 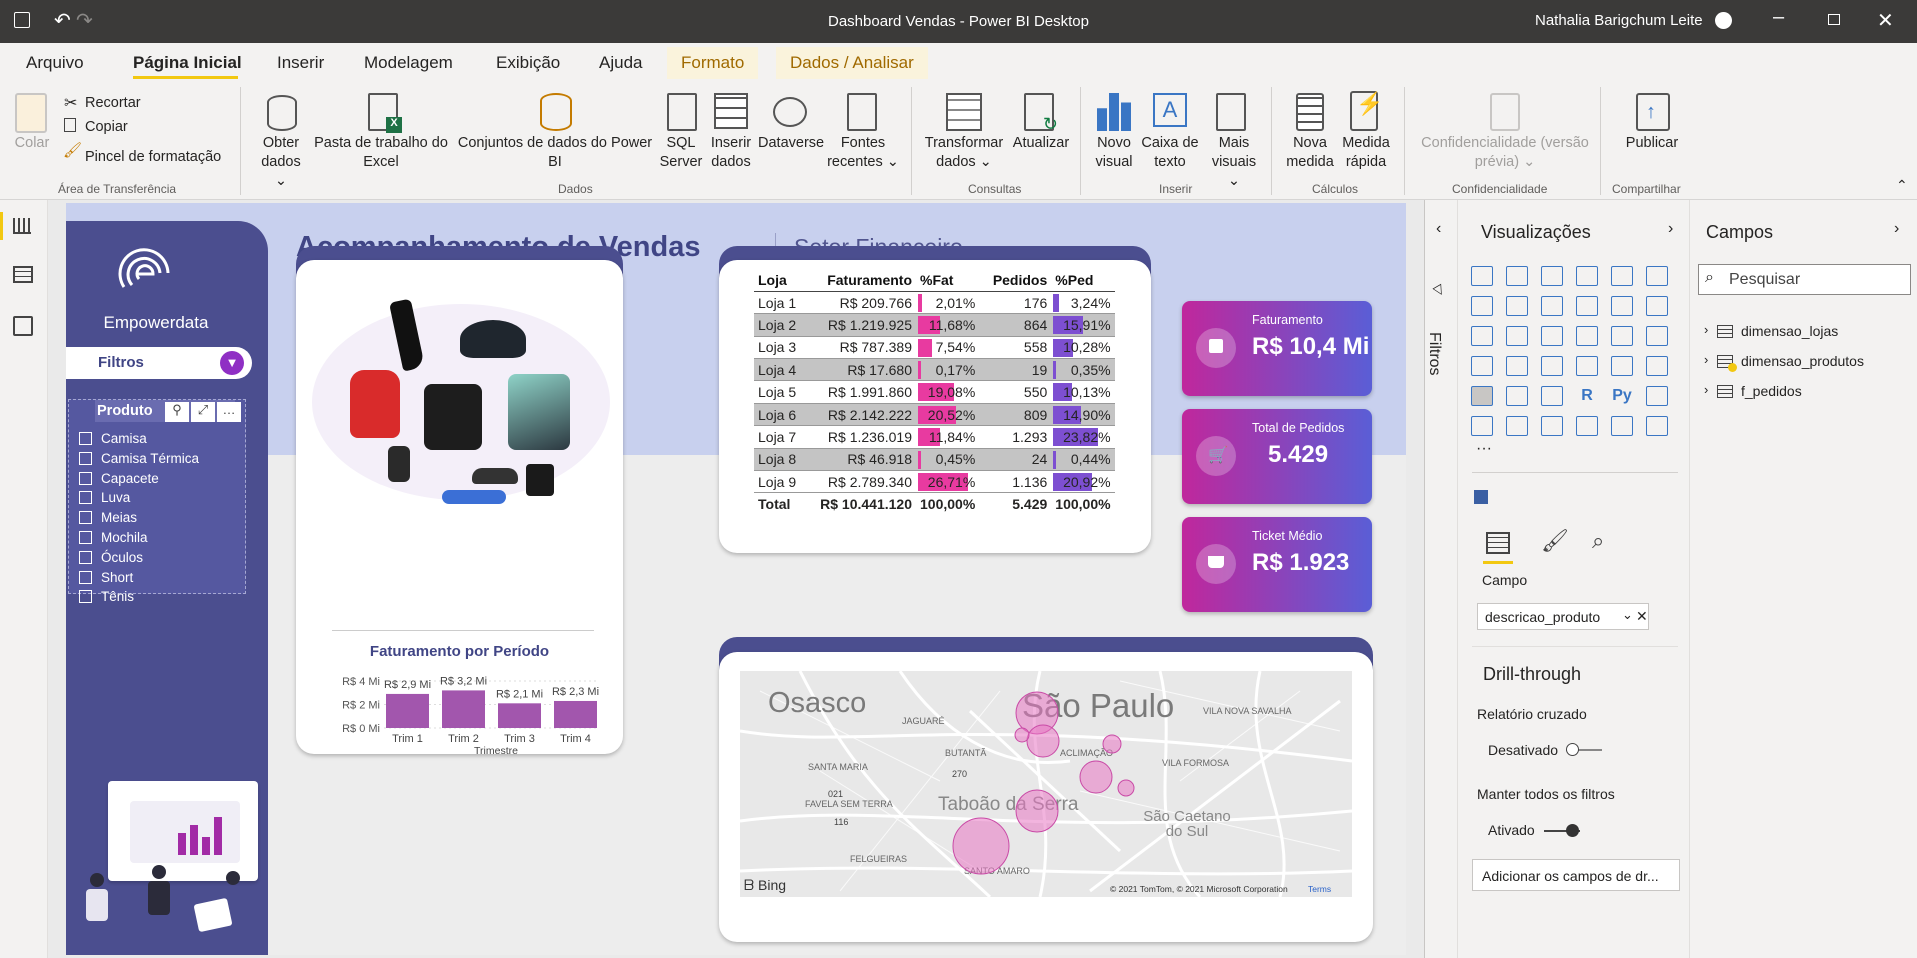 I want to click on analytics-icon: ⌕, so click(x=1598, y=541).